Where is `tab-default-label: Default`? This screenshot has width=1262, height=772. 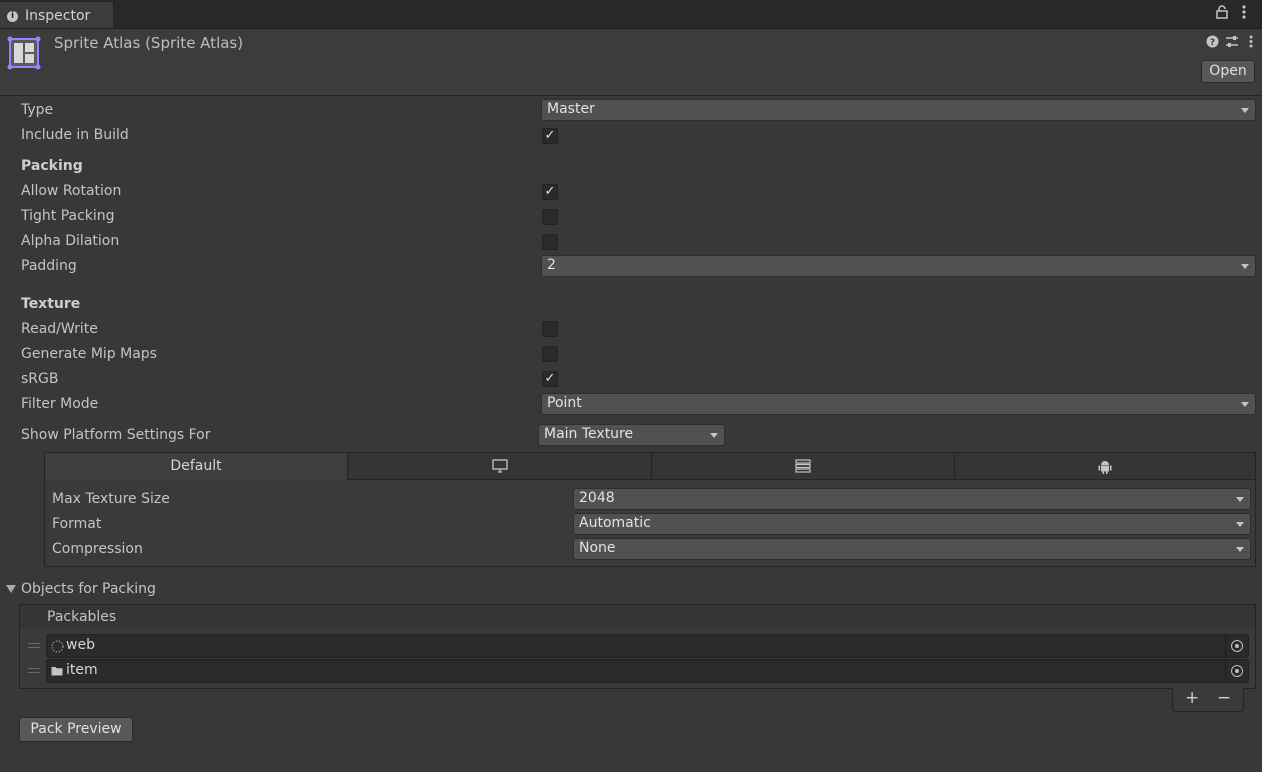
tab-default-label: Default is located at coordinates (196, 466).